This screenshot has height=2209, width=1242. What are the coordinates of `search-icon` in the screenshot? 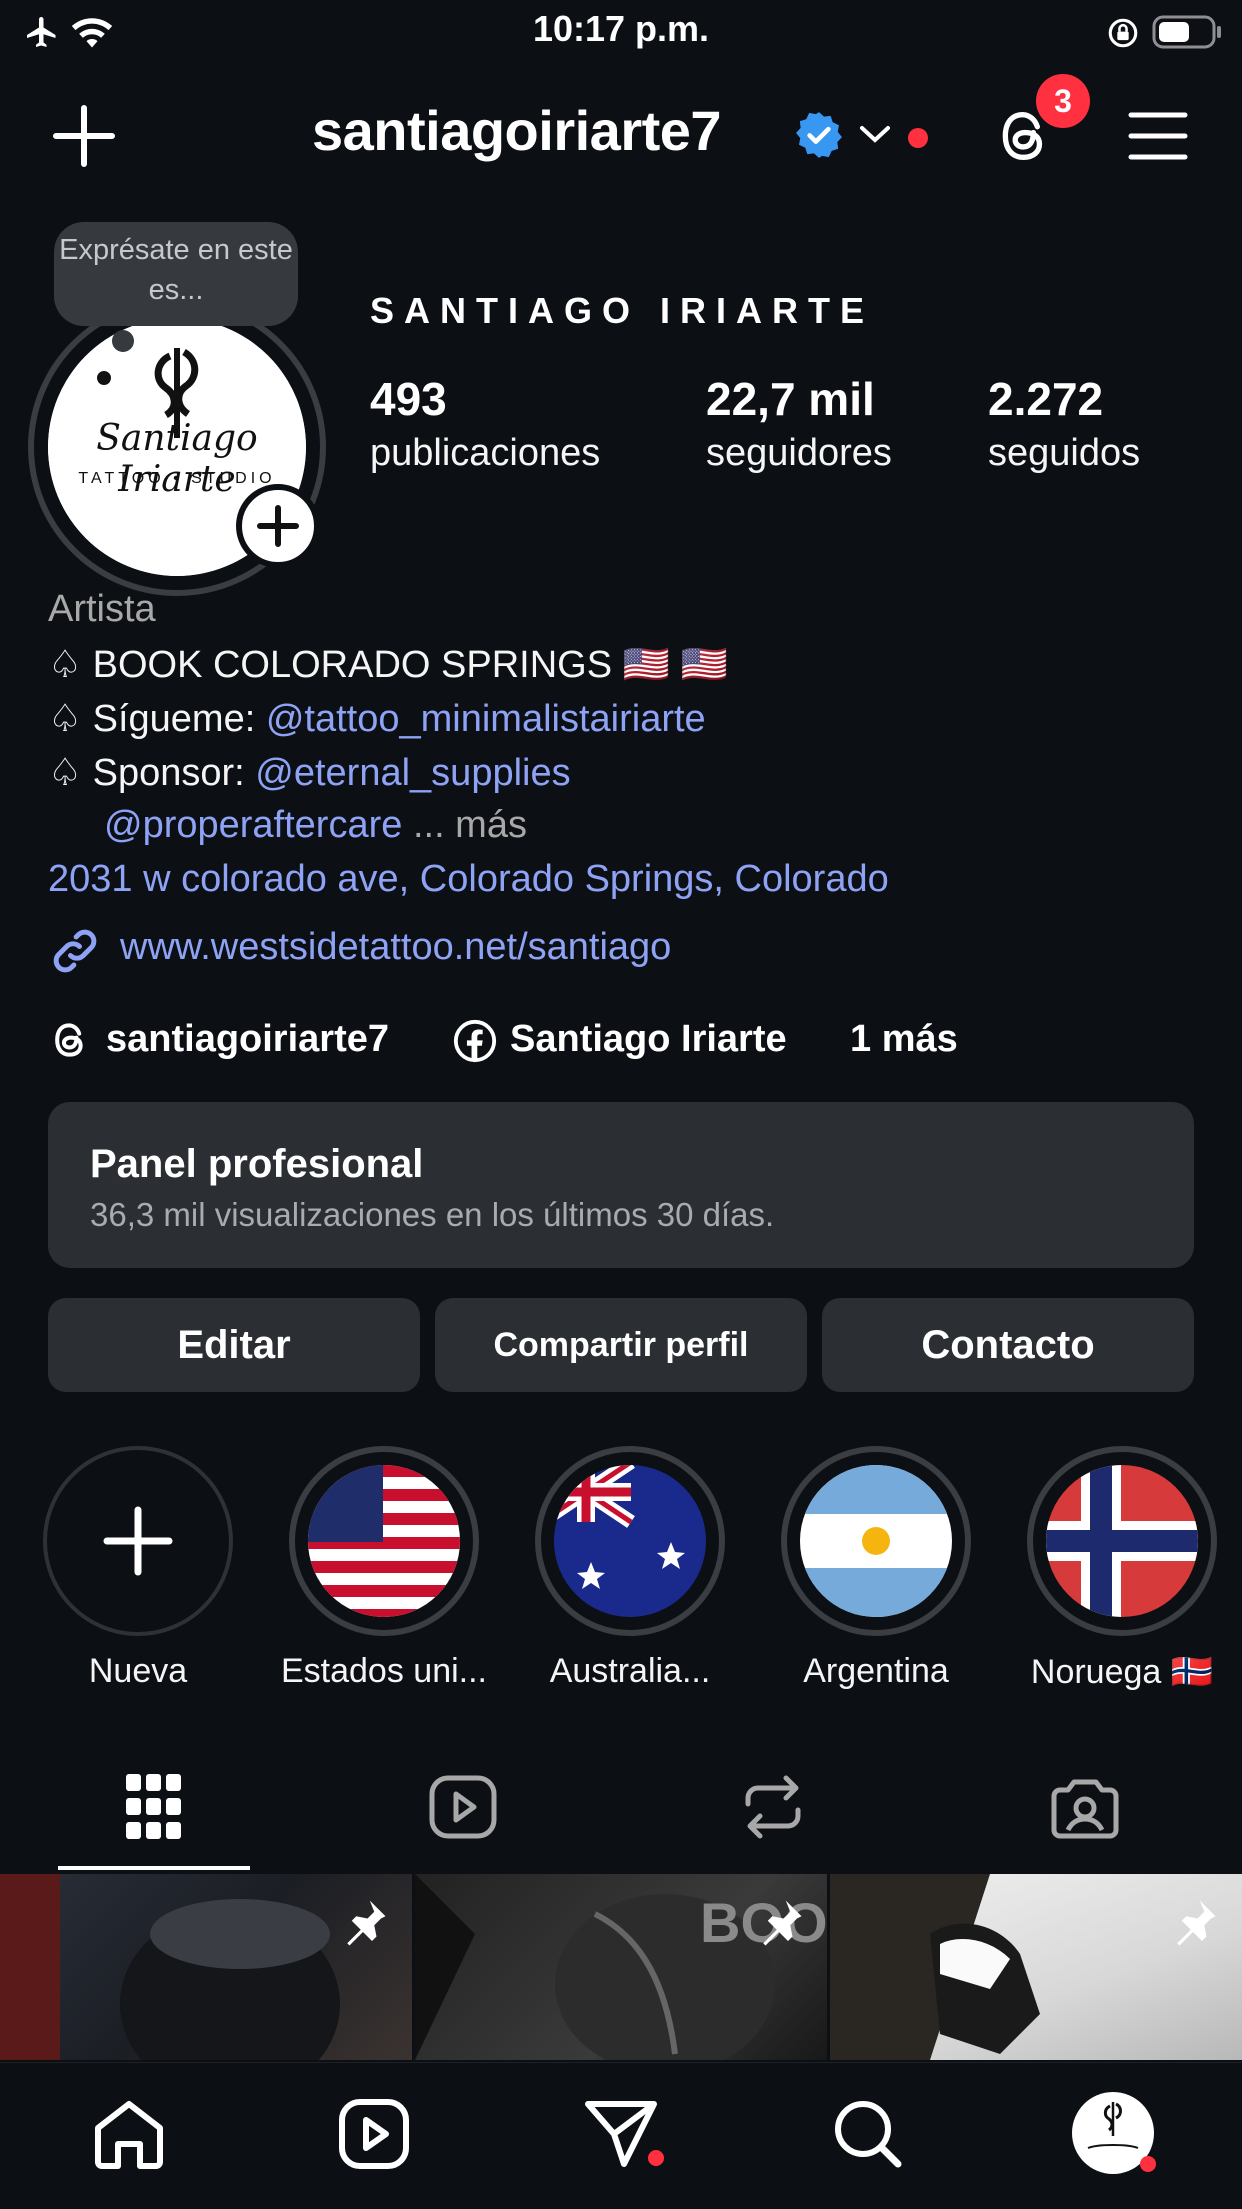 It's located at (868, 2134).